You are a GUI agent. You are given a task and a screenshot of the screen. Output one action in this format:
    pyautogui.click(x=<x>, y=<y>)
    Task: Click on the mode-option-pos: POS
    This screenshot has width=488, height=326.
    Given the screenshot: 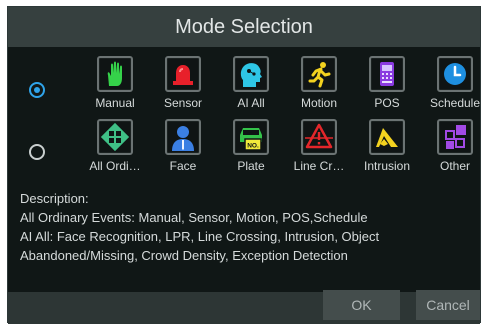 What is the action you would take?
    pyautogui.click(x=387, y=86)
    